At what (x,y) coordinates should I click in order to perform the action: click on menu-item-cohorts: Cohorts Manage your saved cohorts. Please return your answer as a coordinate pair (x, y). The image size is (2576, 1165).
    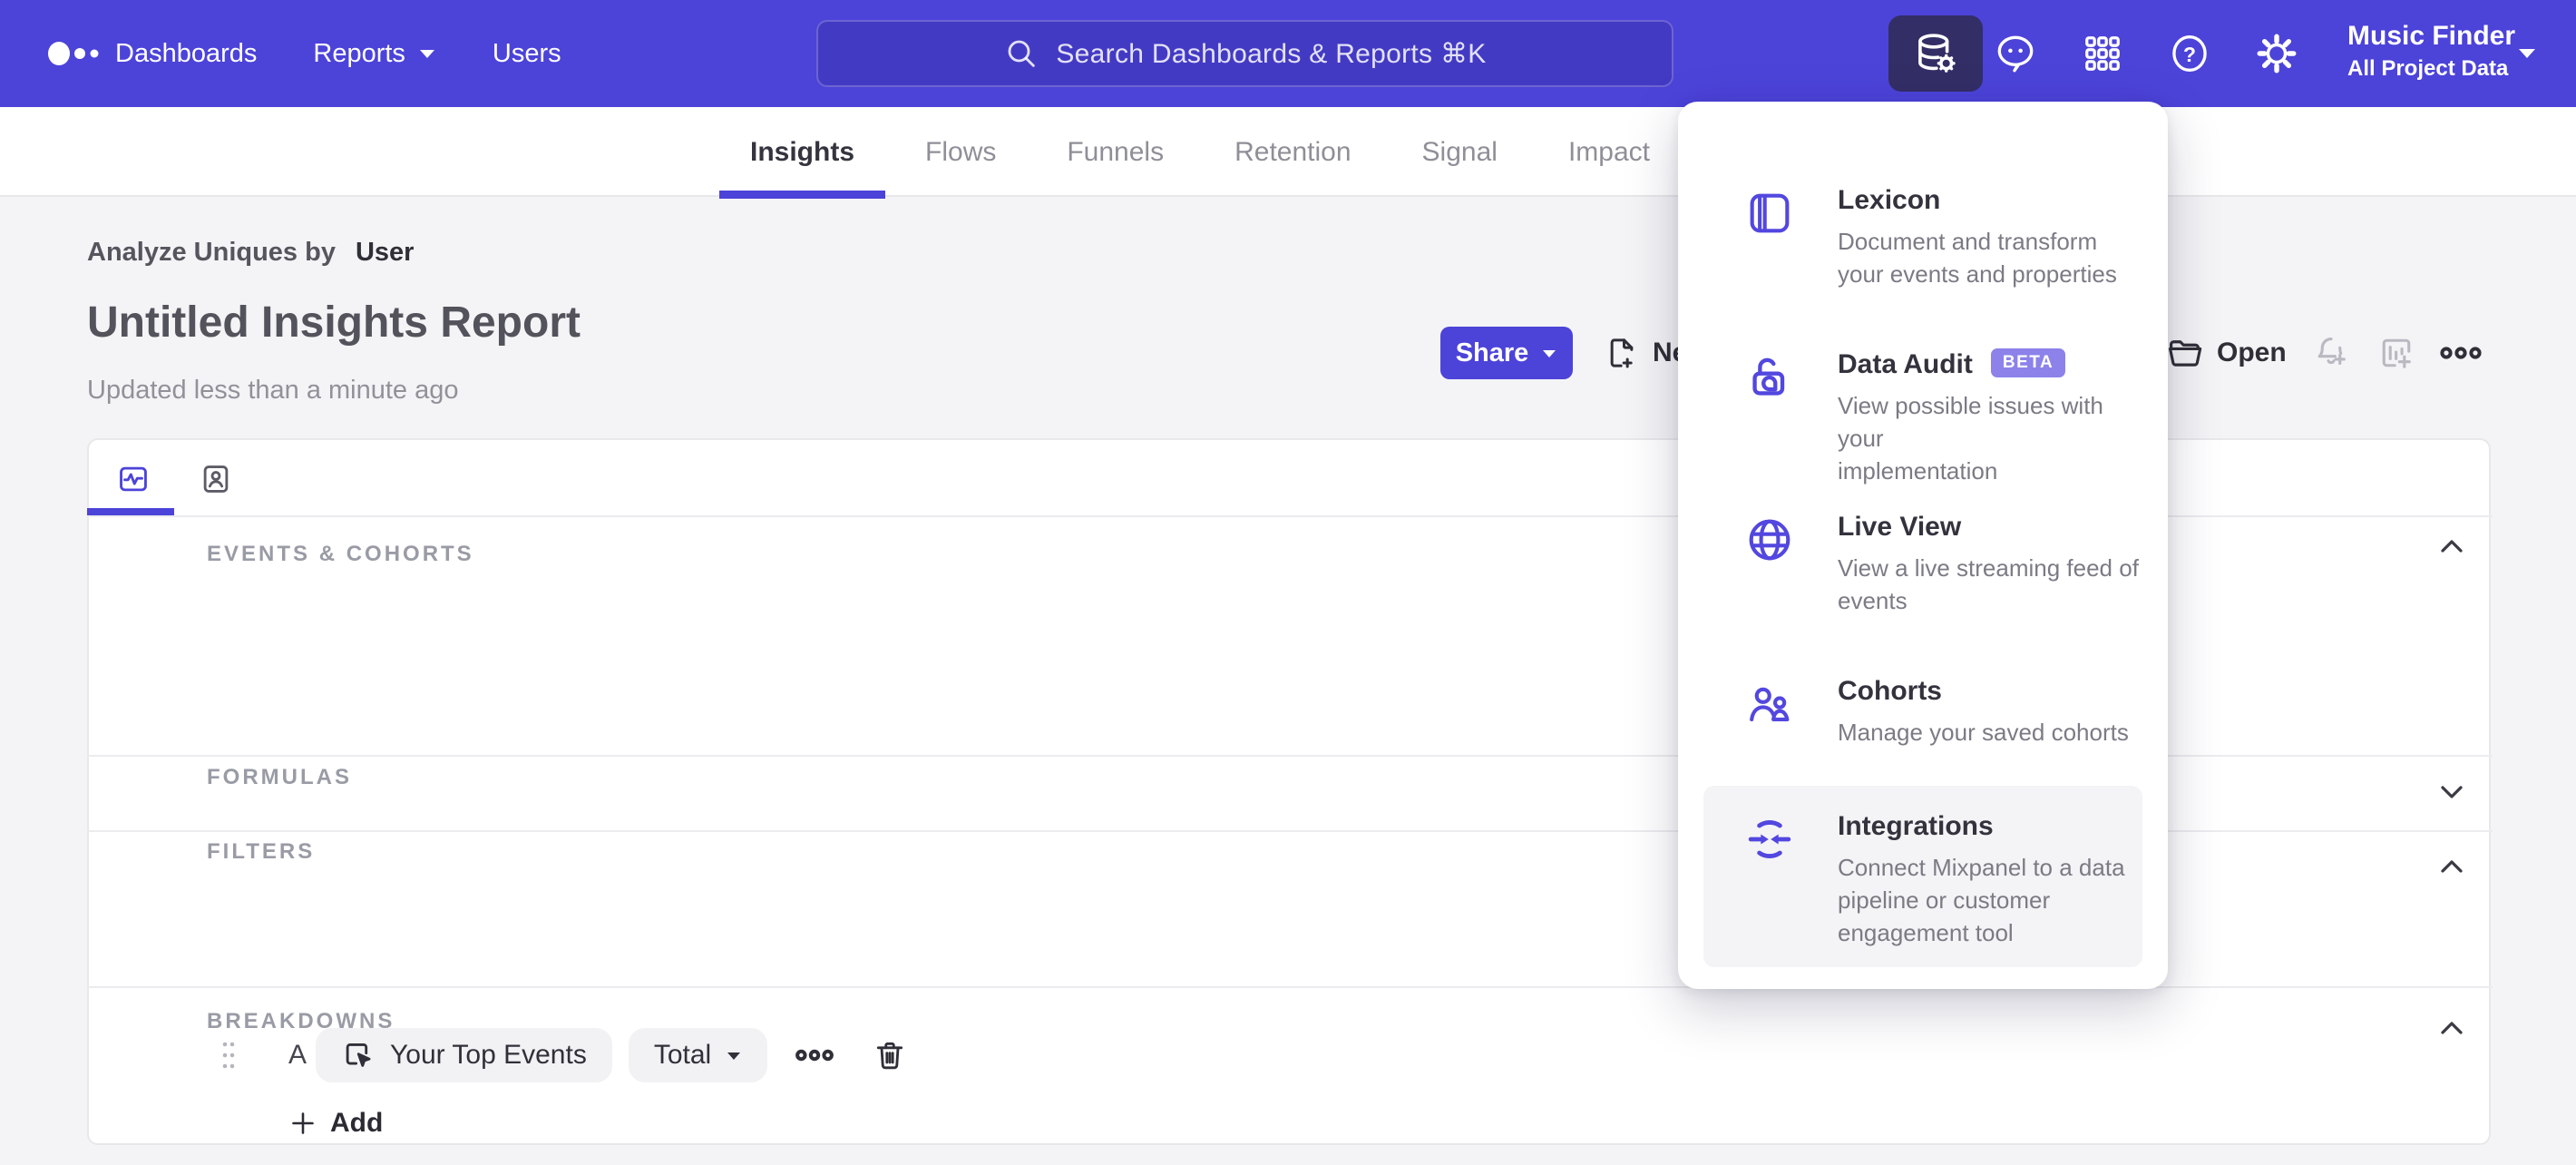
    Looking at the image, I should click on (1922, 700).